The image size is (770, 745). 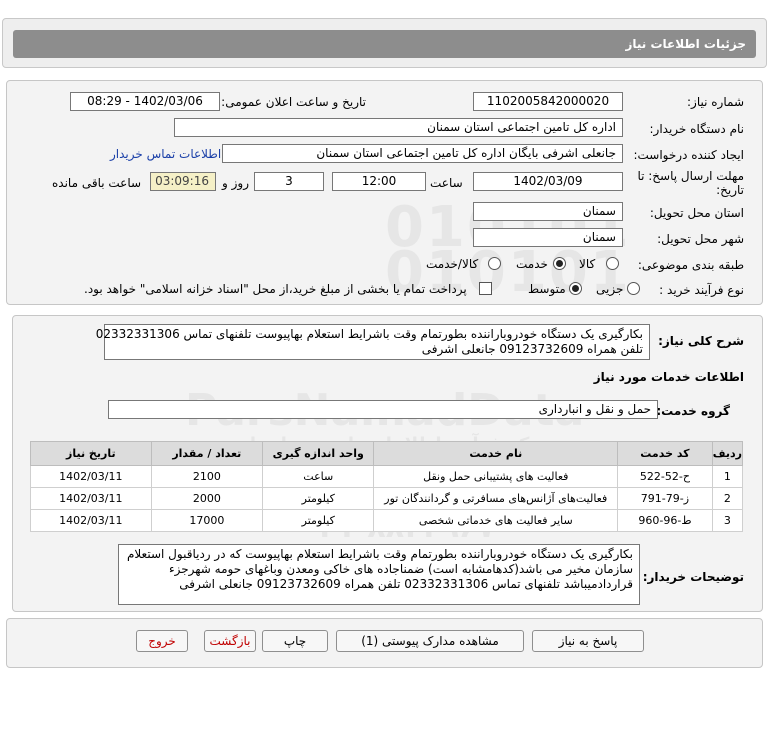 What do you see at coordinates (610, 289) in the screenshot?
I see `process-option-minor: جزیی` at bounding box center [610, 289].